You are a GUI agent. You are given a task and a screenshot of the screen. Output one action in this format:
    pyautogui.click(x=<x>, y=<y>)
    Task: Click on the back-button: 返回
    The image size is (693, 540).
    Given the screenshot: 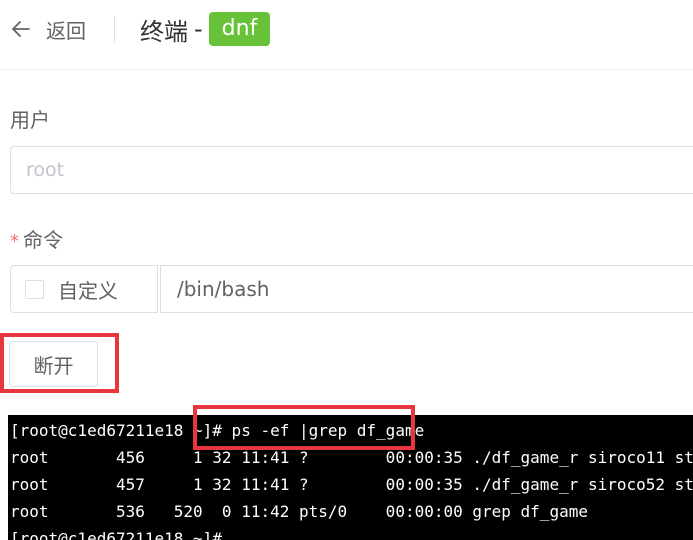 What is the action you would take?
    pyautogui.click(x=48, y=29)
    